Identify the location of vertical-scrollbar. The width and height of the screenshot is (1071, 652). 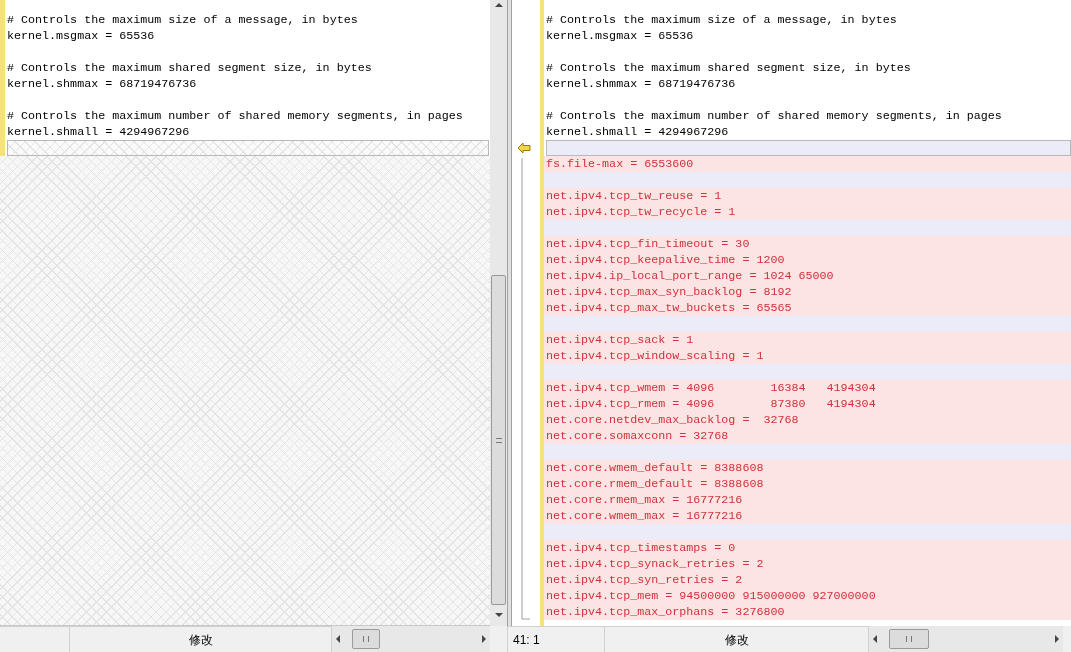
(498, 313).